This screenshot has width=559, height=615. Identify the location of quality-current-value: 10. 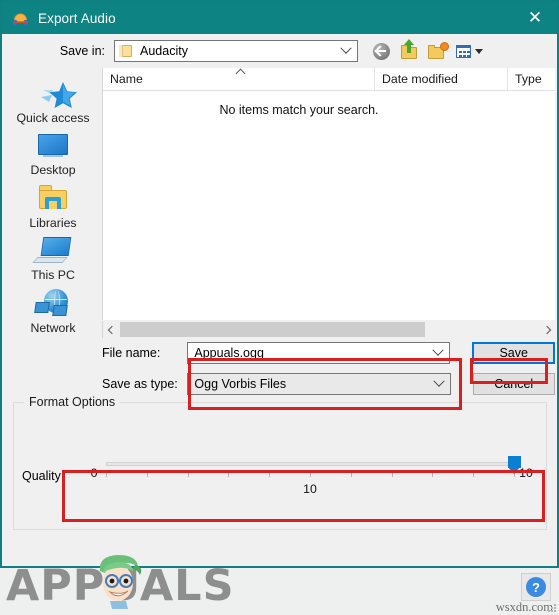
(310, 489).